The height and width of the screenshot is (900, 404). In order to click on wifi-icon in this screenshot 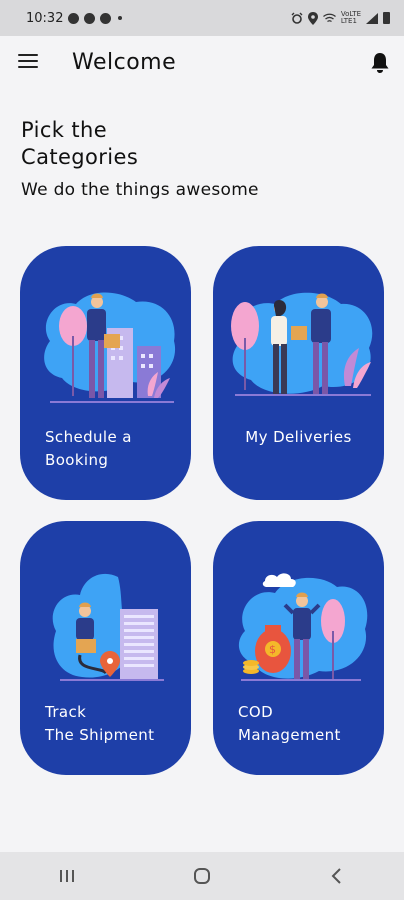, I will do `click(329, 17)`.